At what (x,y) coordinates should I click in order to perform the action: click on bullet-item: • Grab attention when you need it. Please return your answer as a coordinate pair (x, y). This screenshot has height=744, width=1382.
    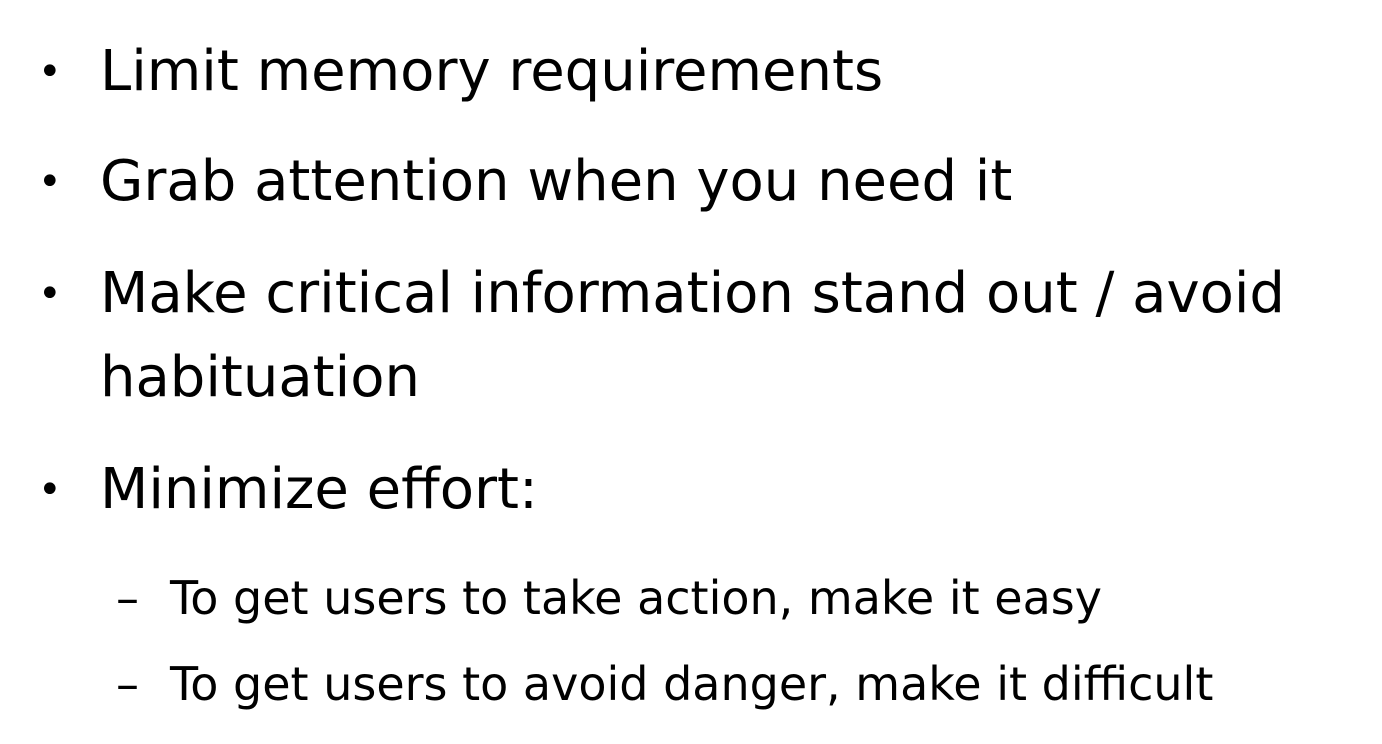
    Looking at the image, I should click on (699, 182).